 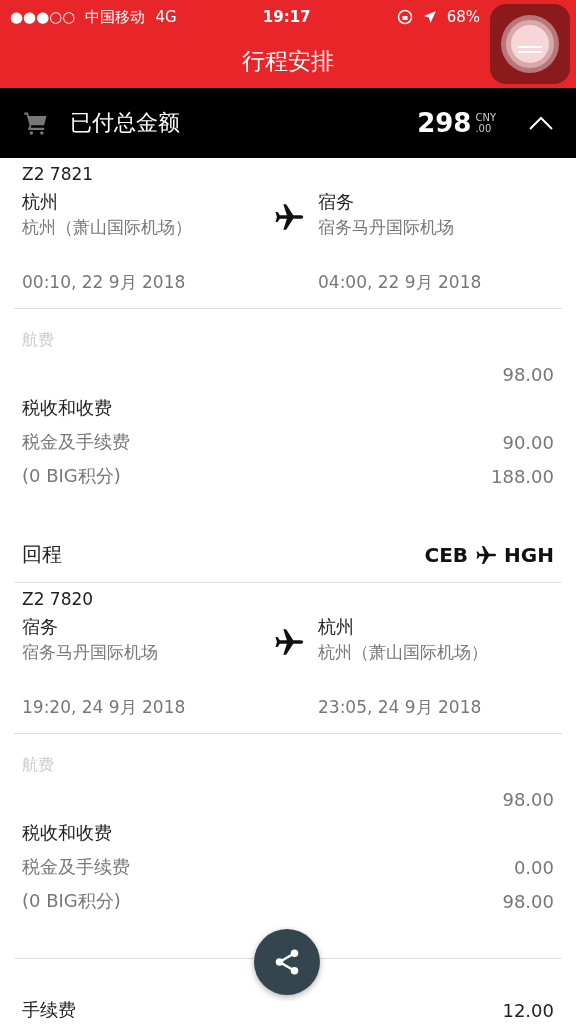 I want to click on clock: 19:17, so click(x=286, y=17).